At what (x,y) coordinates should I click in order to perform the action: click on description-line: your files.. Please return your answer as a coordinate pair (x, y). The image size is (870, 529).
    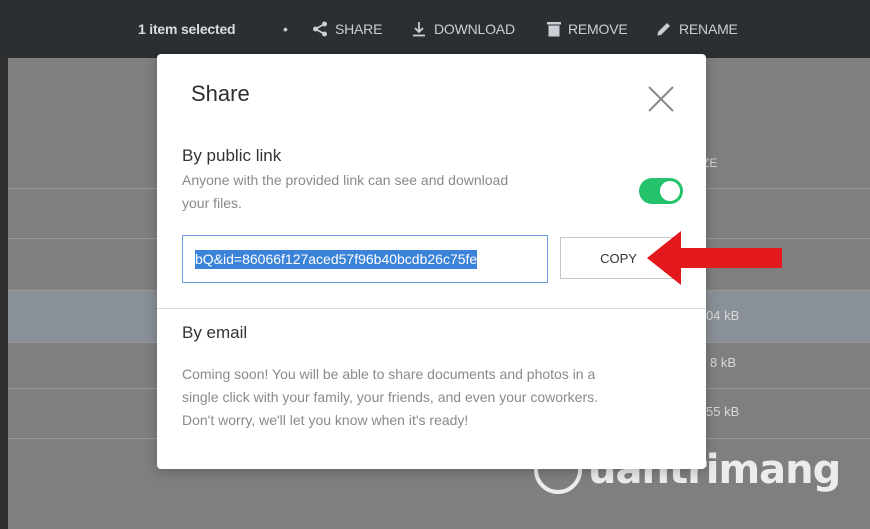
    Looking at the image, I should click on (212, 203).